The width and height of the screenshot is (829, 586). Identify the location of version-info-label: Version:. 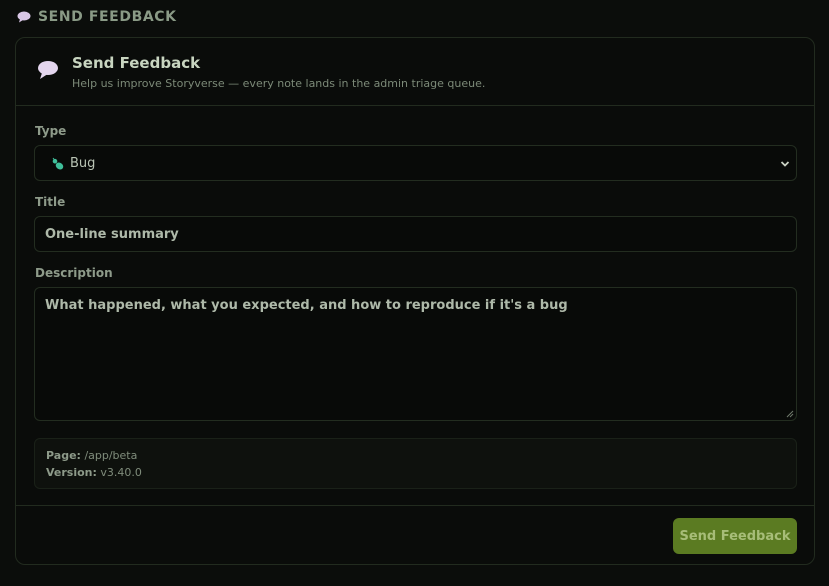
(71, 472).